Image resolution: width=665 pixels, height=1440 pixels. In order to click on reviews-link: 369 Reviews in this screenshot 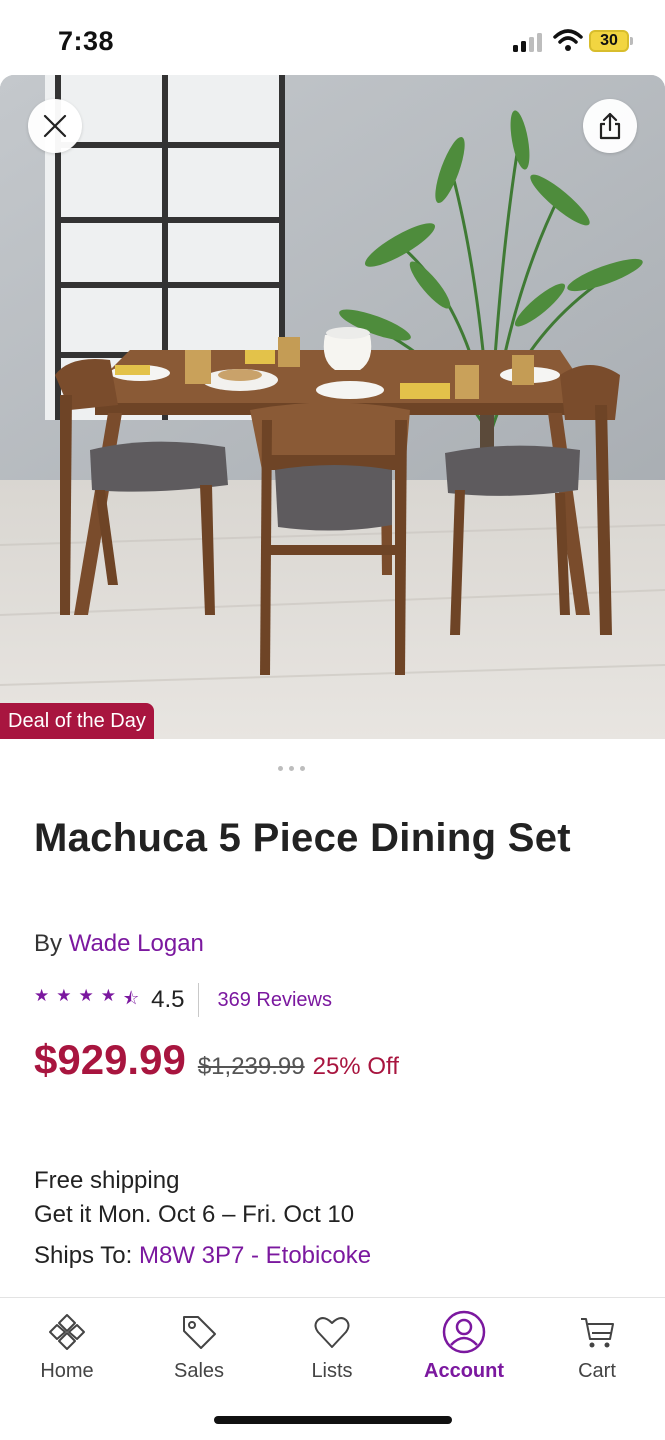, I will do `click(274, 1000)`.